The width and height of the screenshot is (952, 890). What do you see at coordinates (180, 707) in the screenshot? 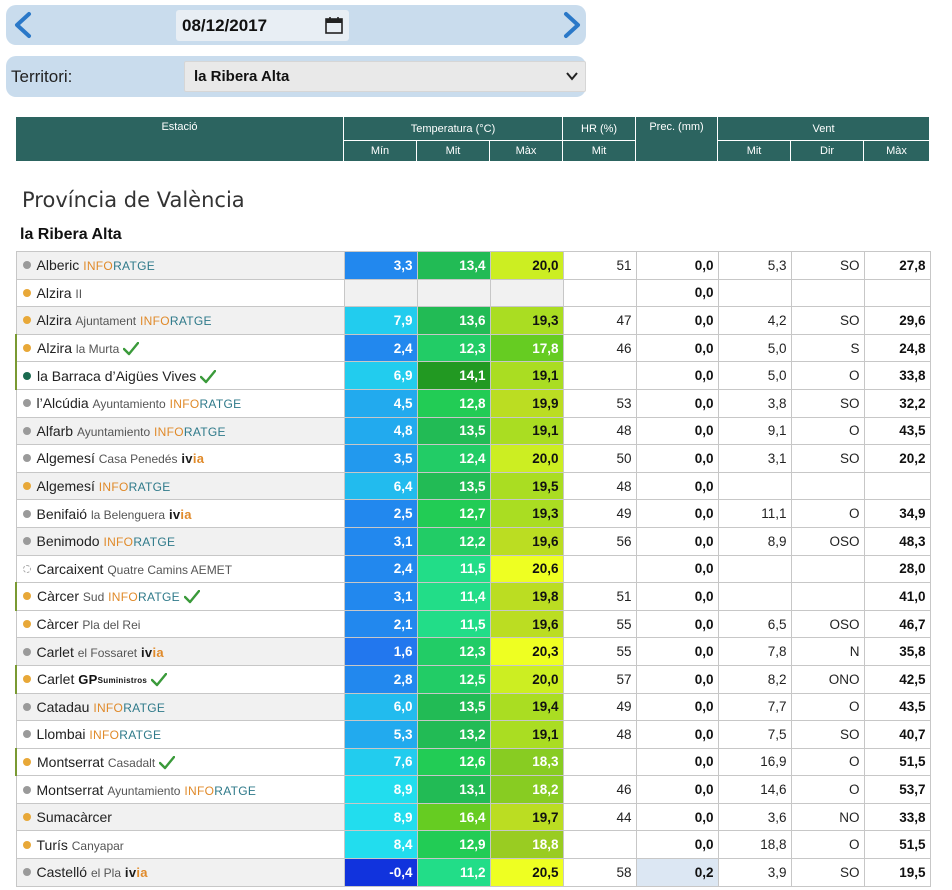
I see `station-cell: Catadau INFORATGE` at bounding box center [180, 707].